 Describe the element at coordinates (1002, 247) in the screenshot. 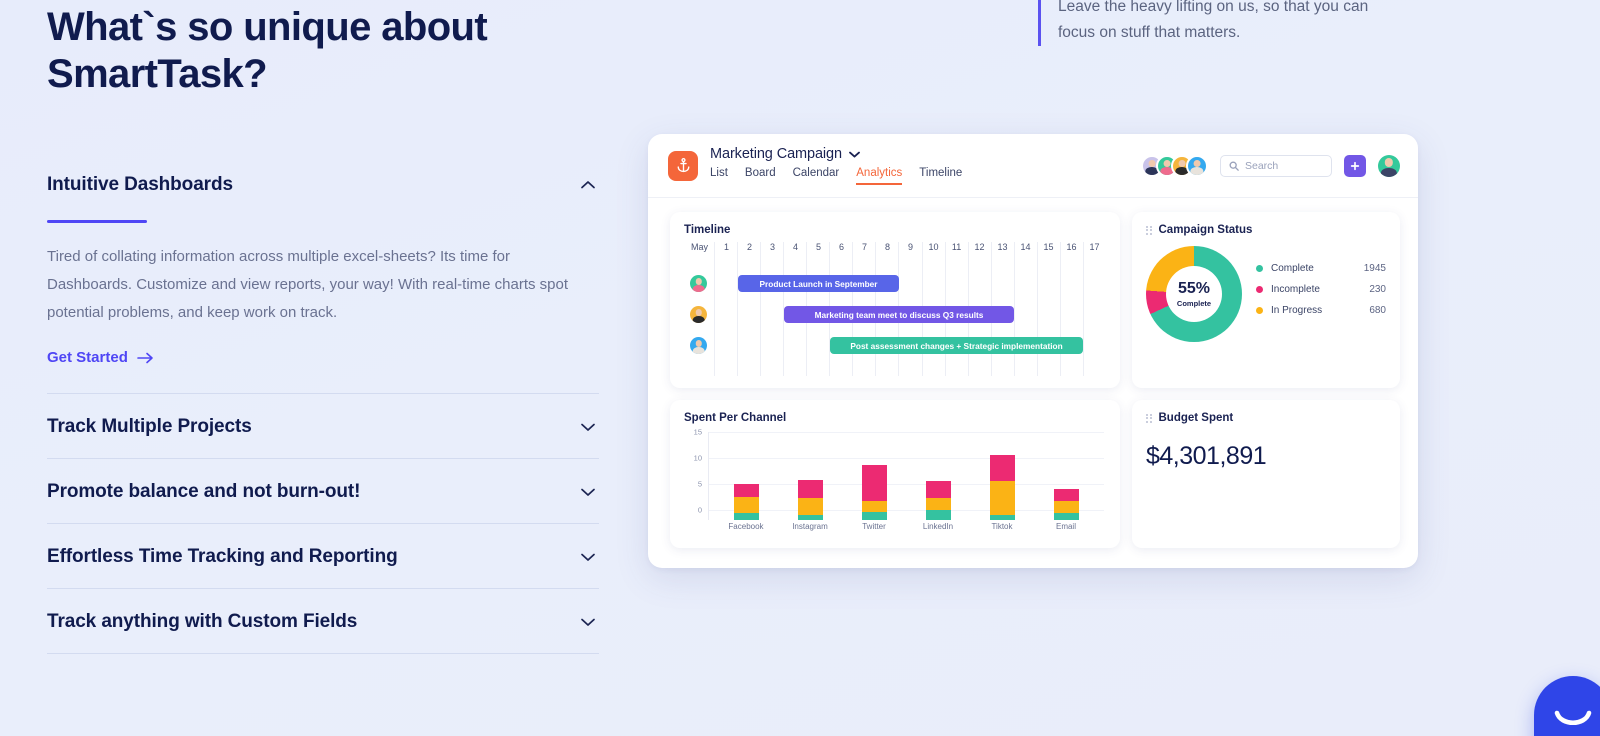

I see `timeline-date-label: 13` at that location.